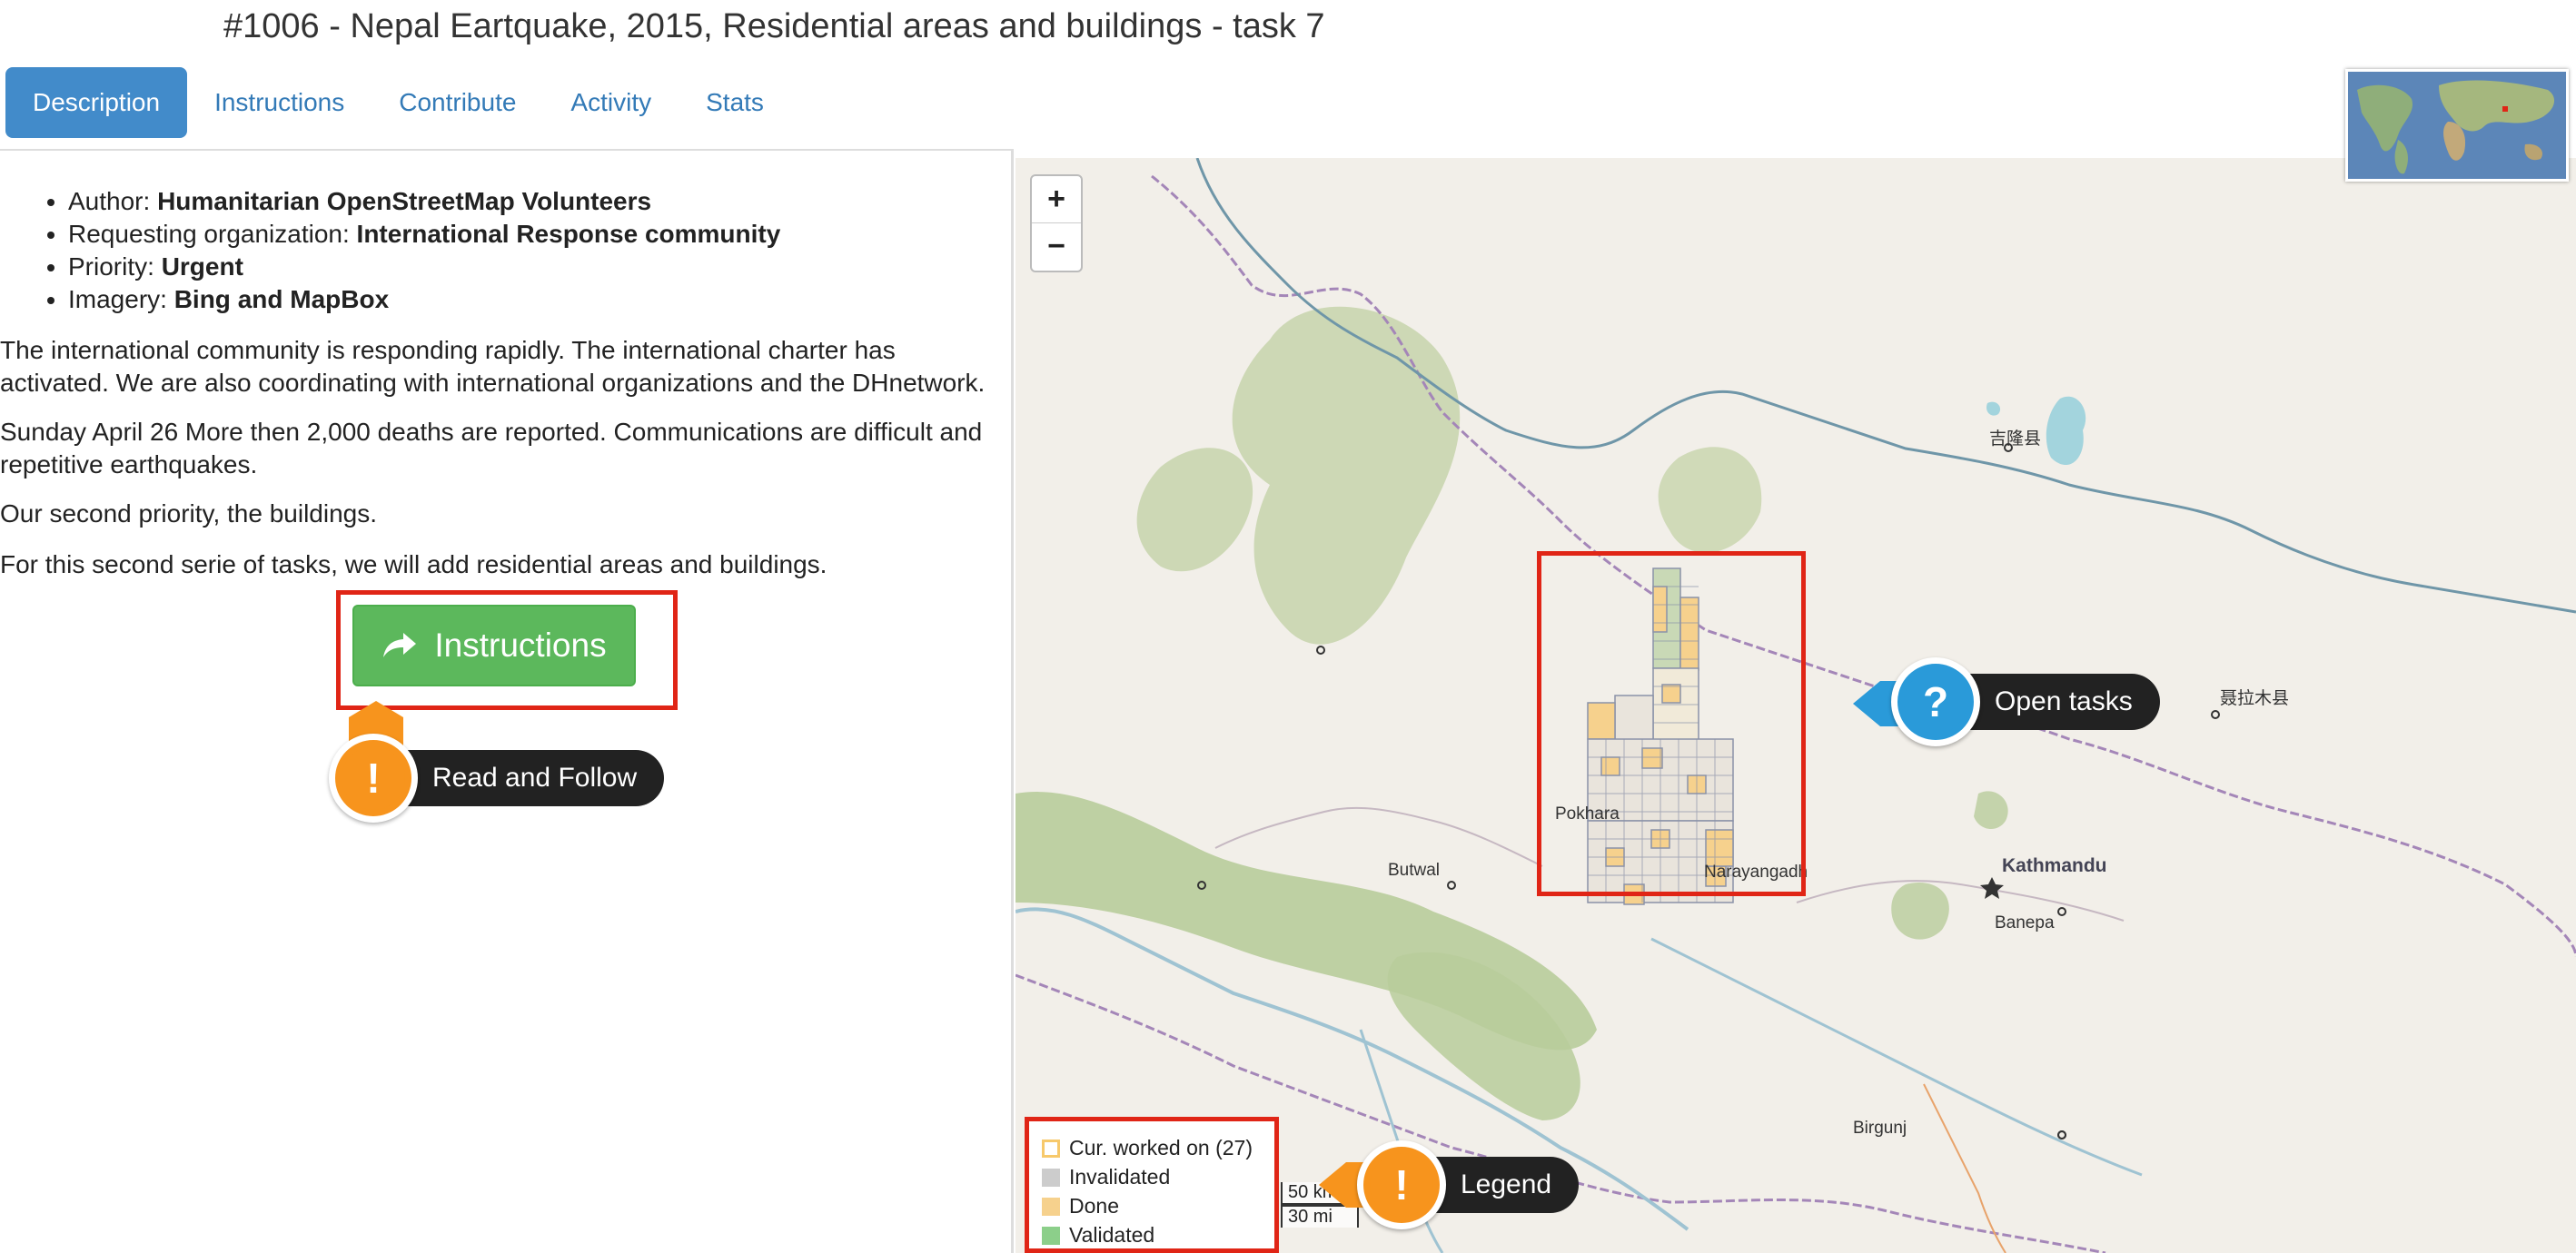 This screenshot has width=2576, height=1253. Describe the element at coordinates (2255, 698) in the screenshot. I see `place-label-nyalam: 聂拉木县` at that location.